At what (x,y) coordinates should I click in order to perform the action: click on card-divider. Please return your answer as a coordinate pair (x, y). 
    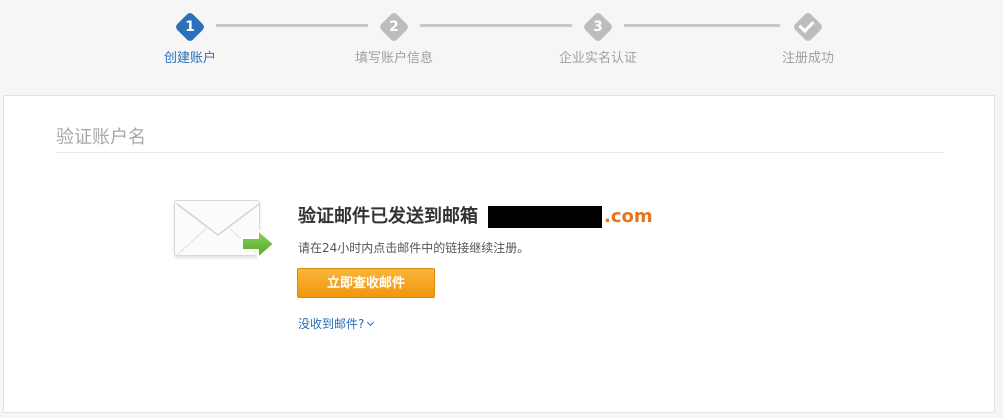
    Looking at the image, I should click on (500, 152).